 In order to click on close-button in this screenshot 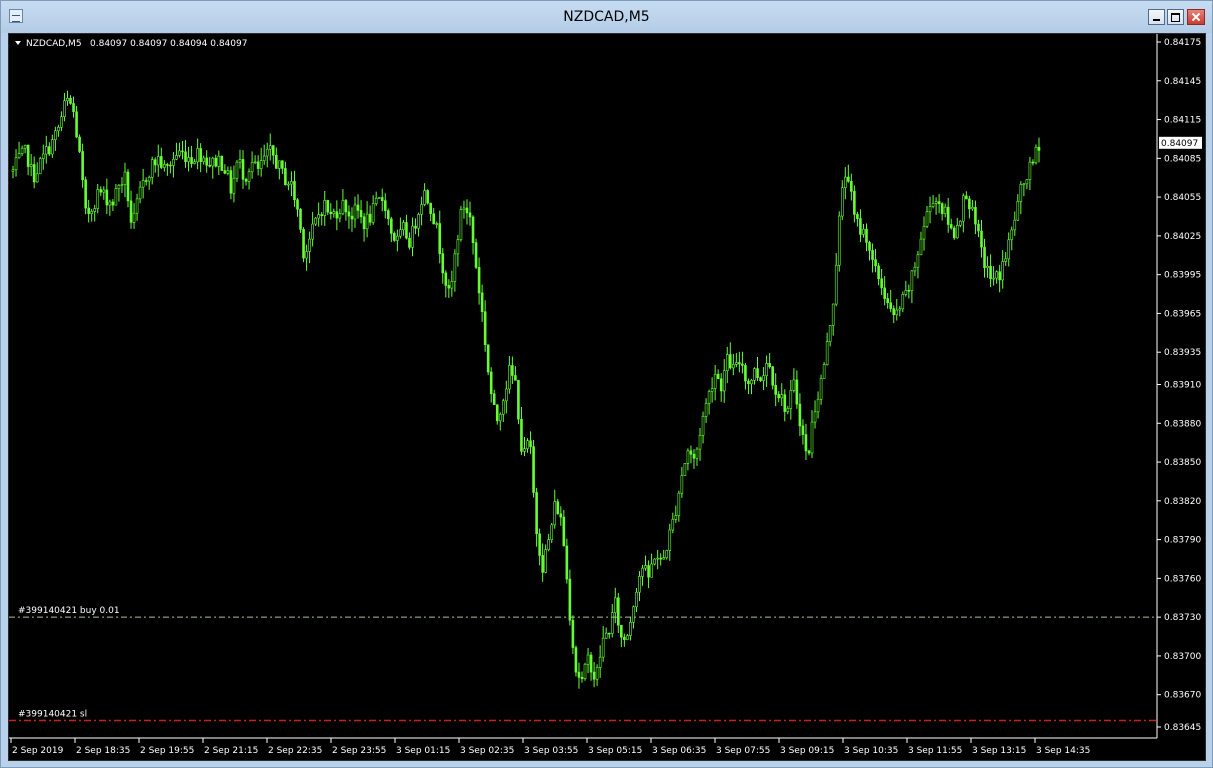, I will do `click(1196, 17)`.